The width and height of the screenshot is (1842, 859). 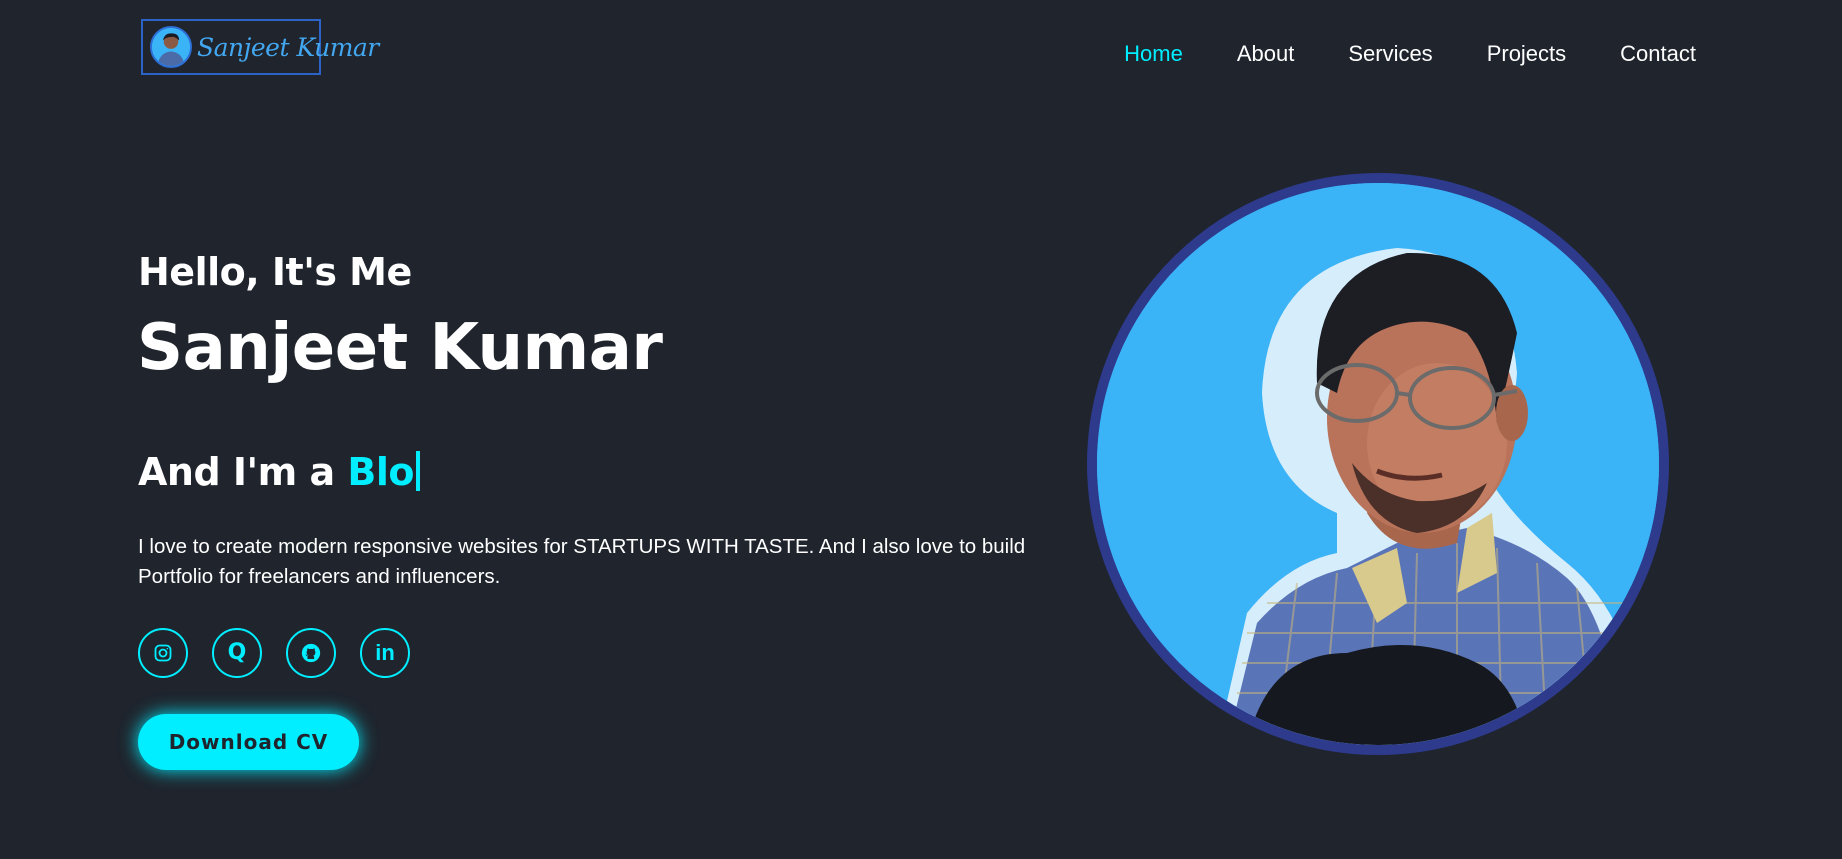 What do you see at coordinates (288, 47) in the screenshot?
I see `logo-text: Sanjeet Kumar` at bounding box center [288, 47].